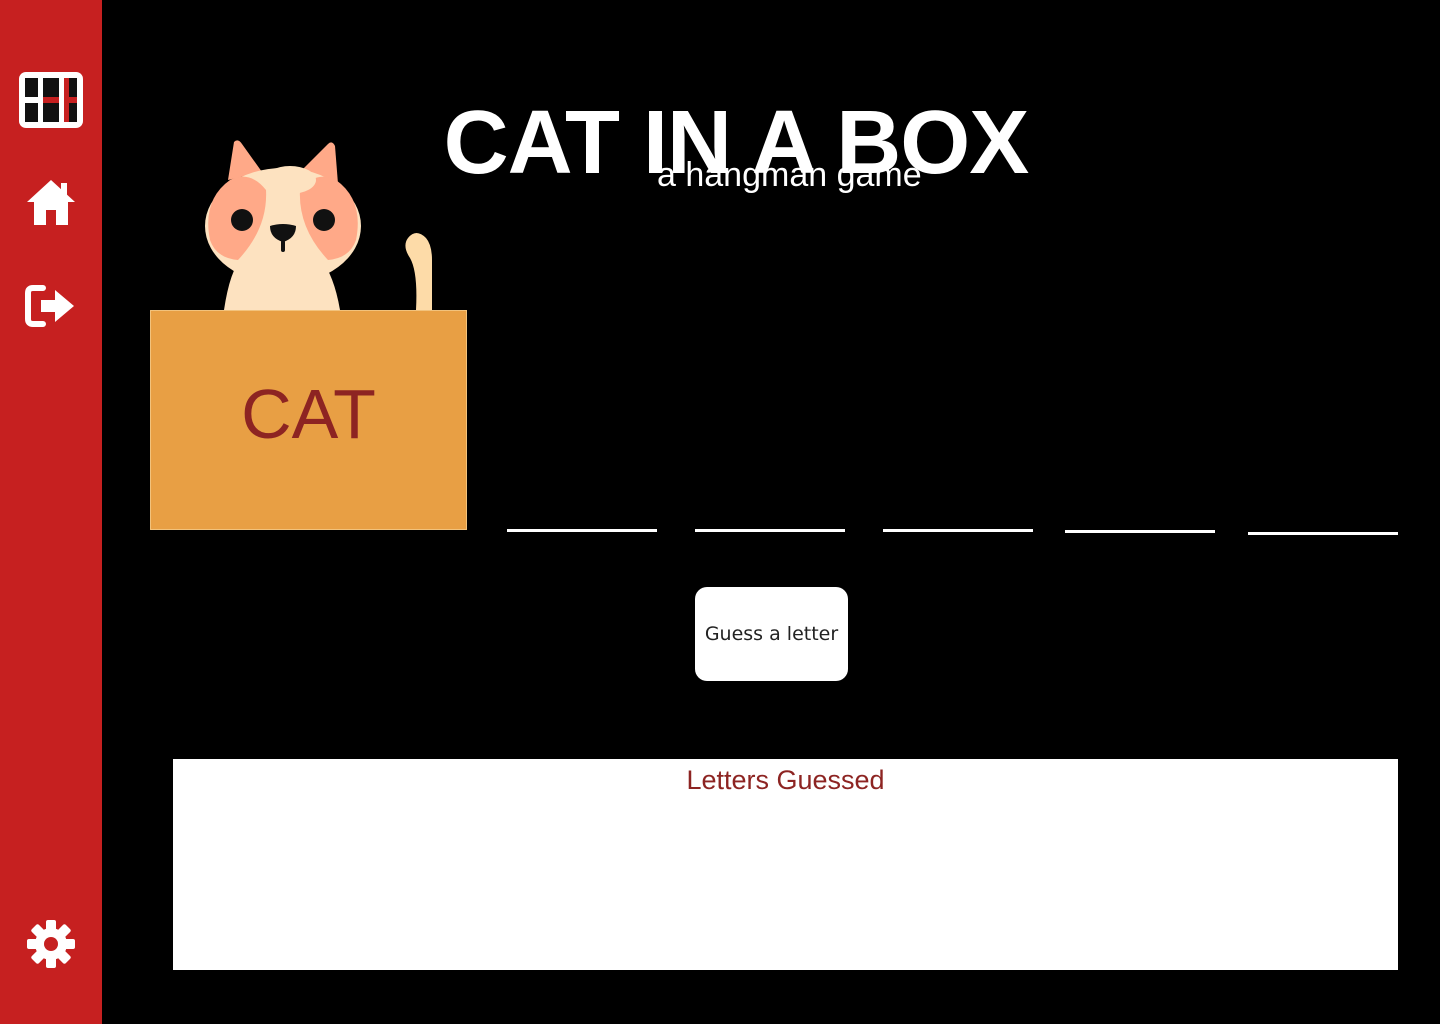 This screenshot has height=1024, width=1440. Describe the element at coordinates (771, 634) in the screenshot. I see `guess-letter-button: Guess a letter` at that location.